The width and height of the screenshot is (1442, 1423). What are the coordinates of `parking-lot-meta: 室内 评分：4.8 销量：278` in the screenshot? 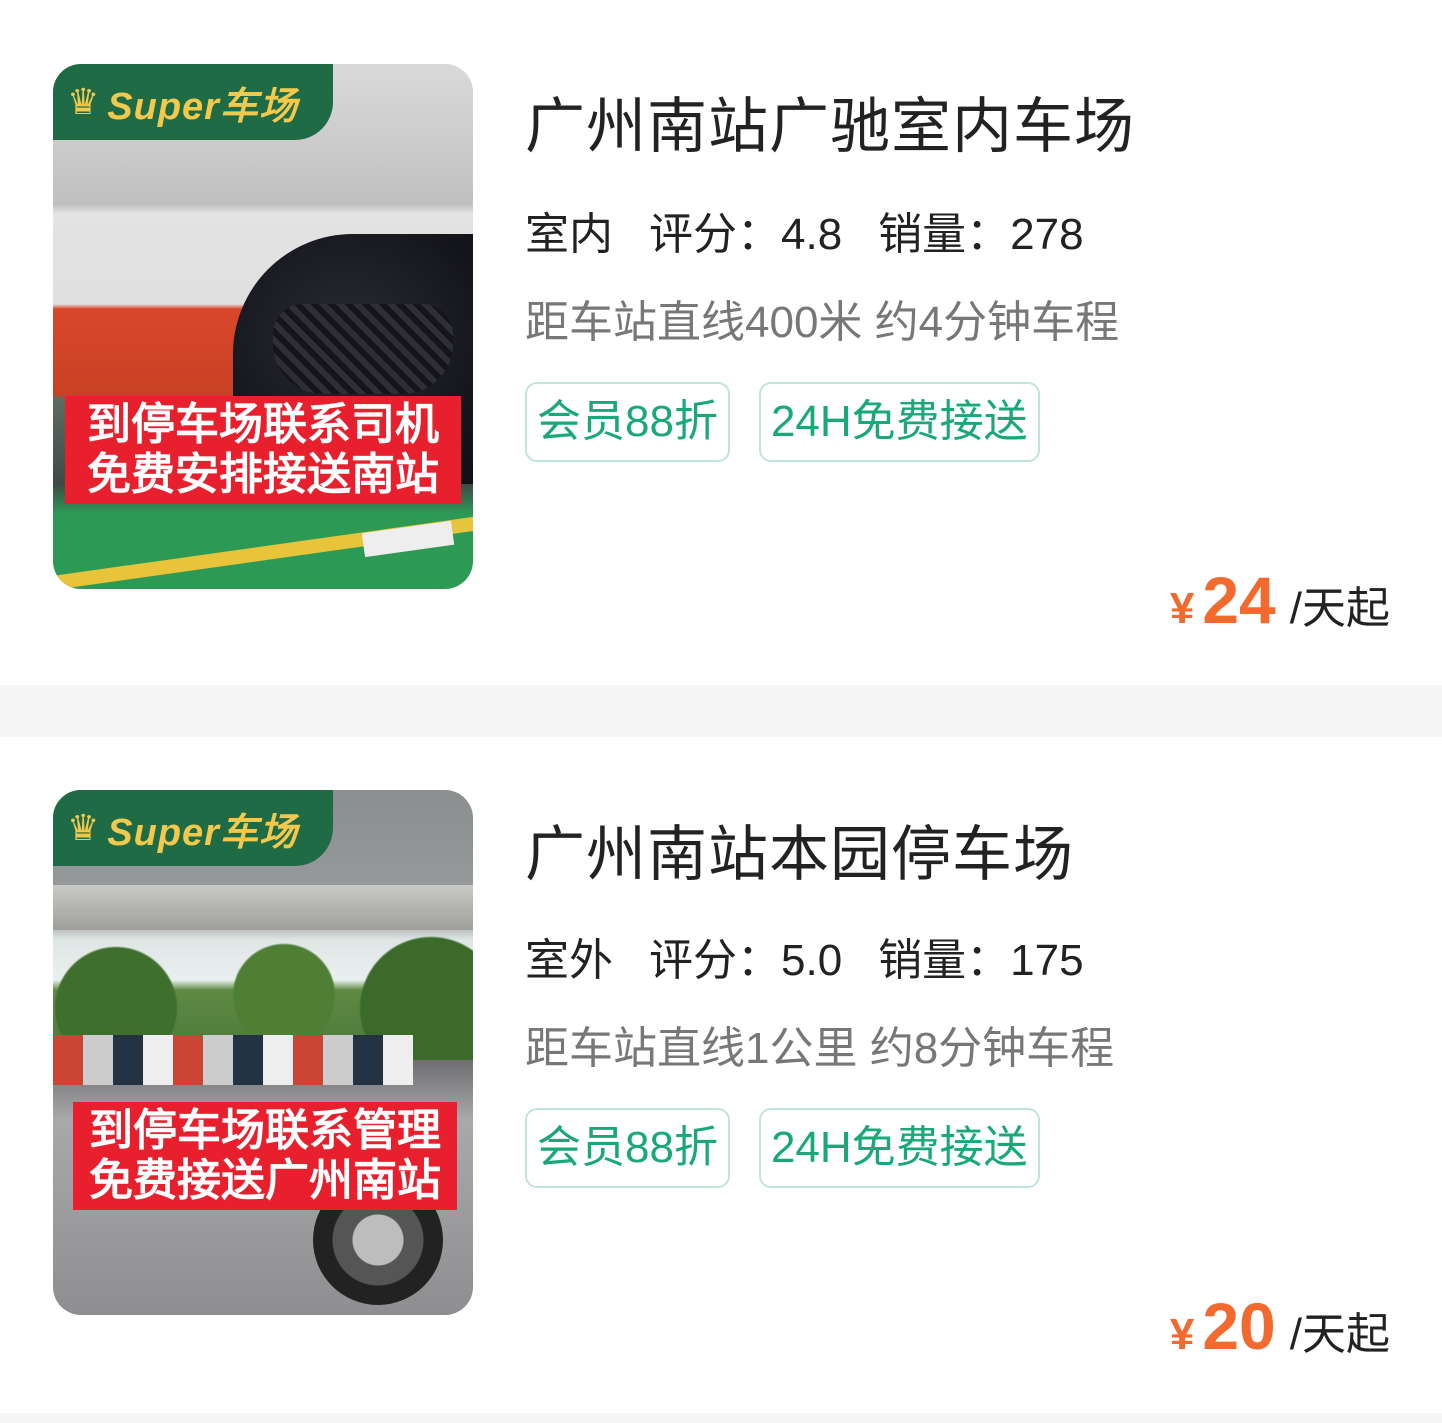 It's located at (822, 233).